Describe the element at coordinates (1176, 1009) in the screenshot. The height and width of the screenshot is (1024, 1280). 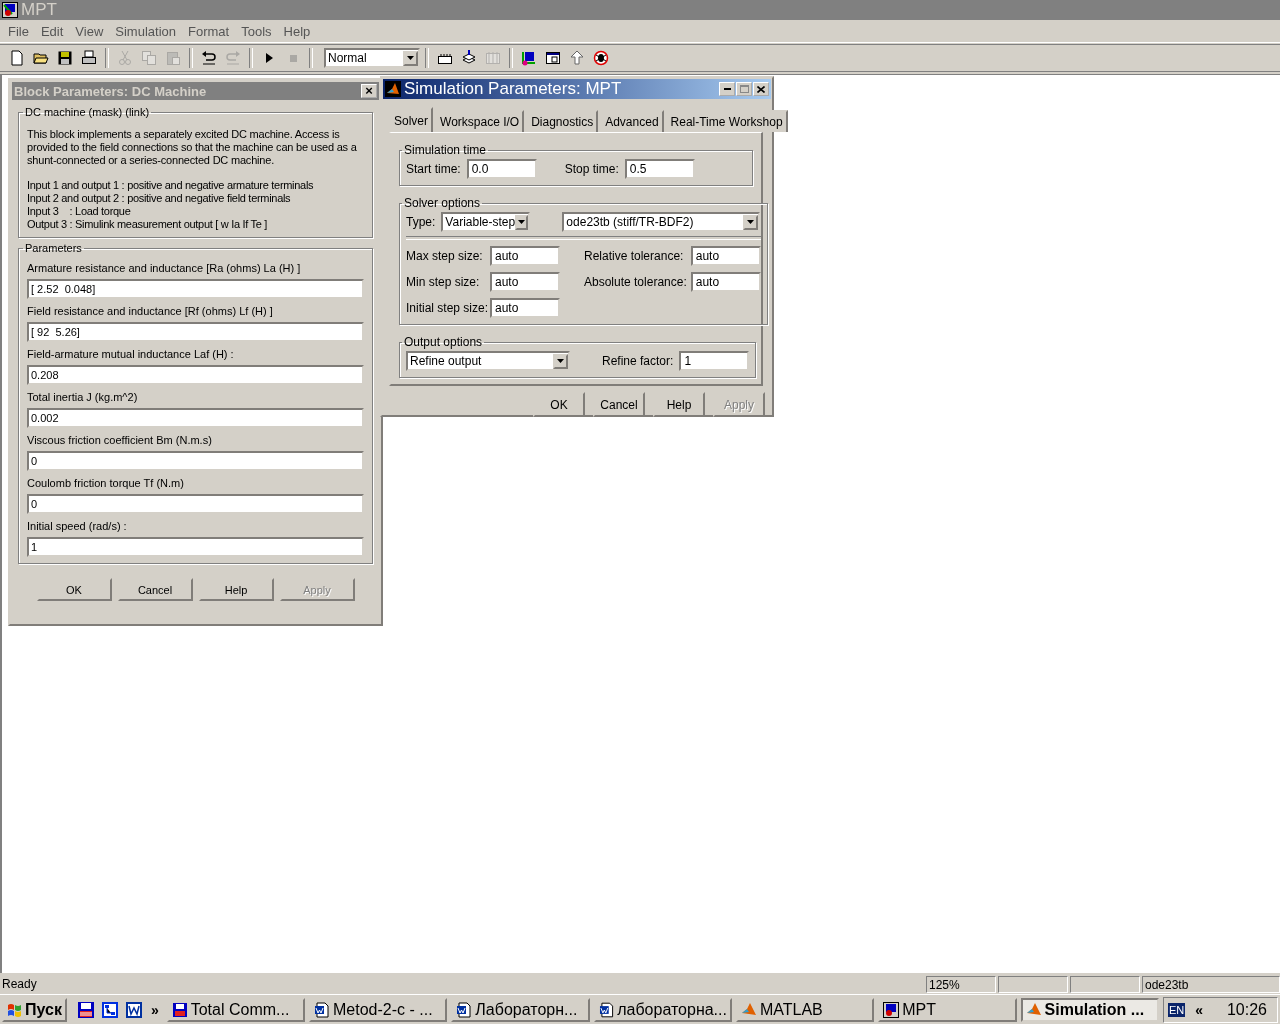
I see `language-indicator: EN` at that location.